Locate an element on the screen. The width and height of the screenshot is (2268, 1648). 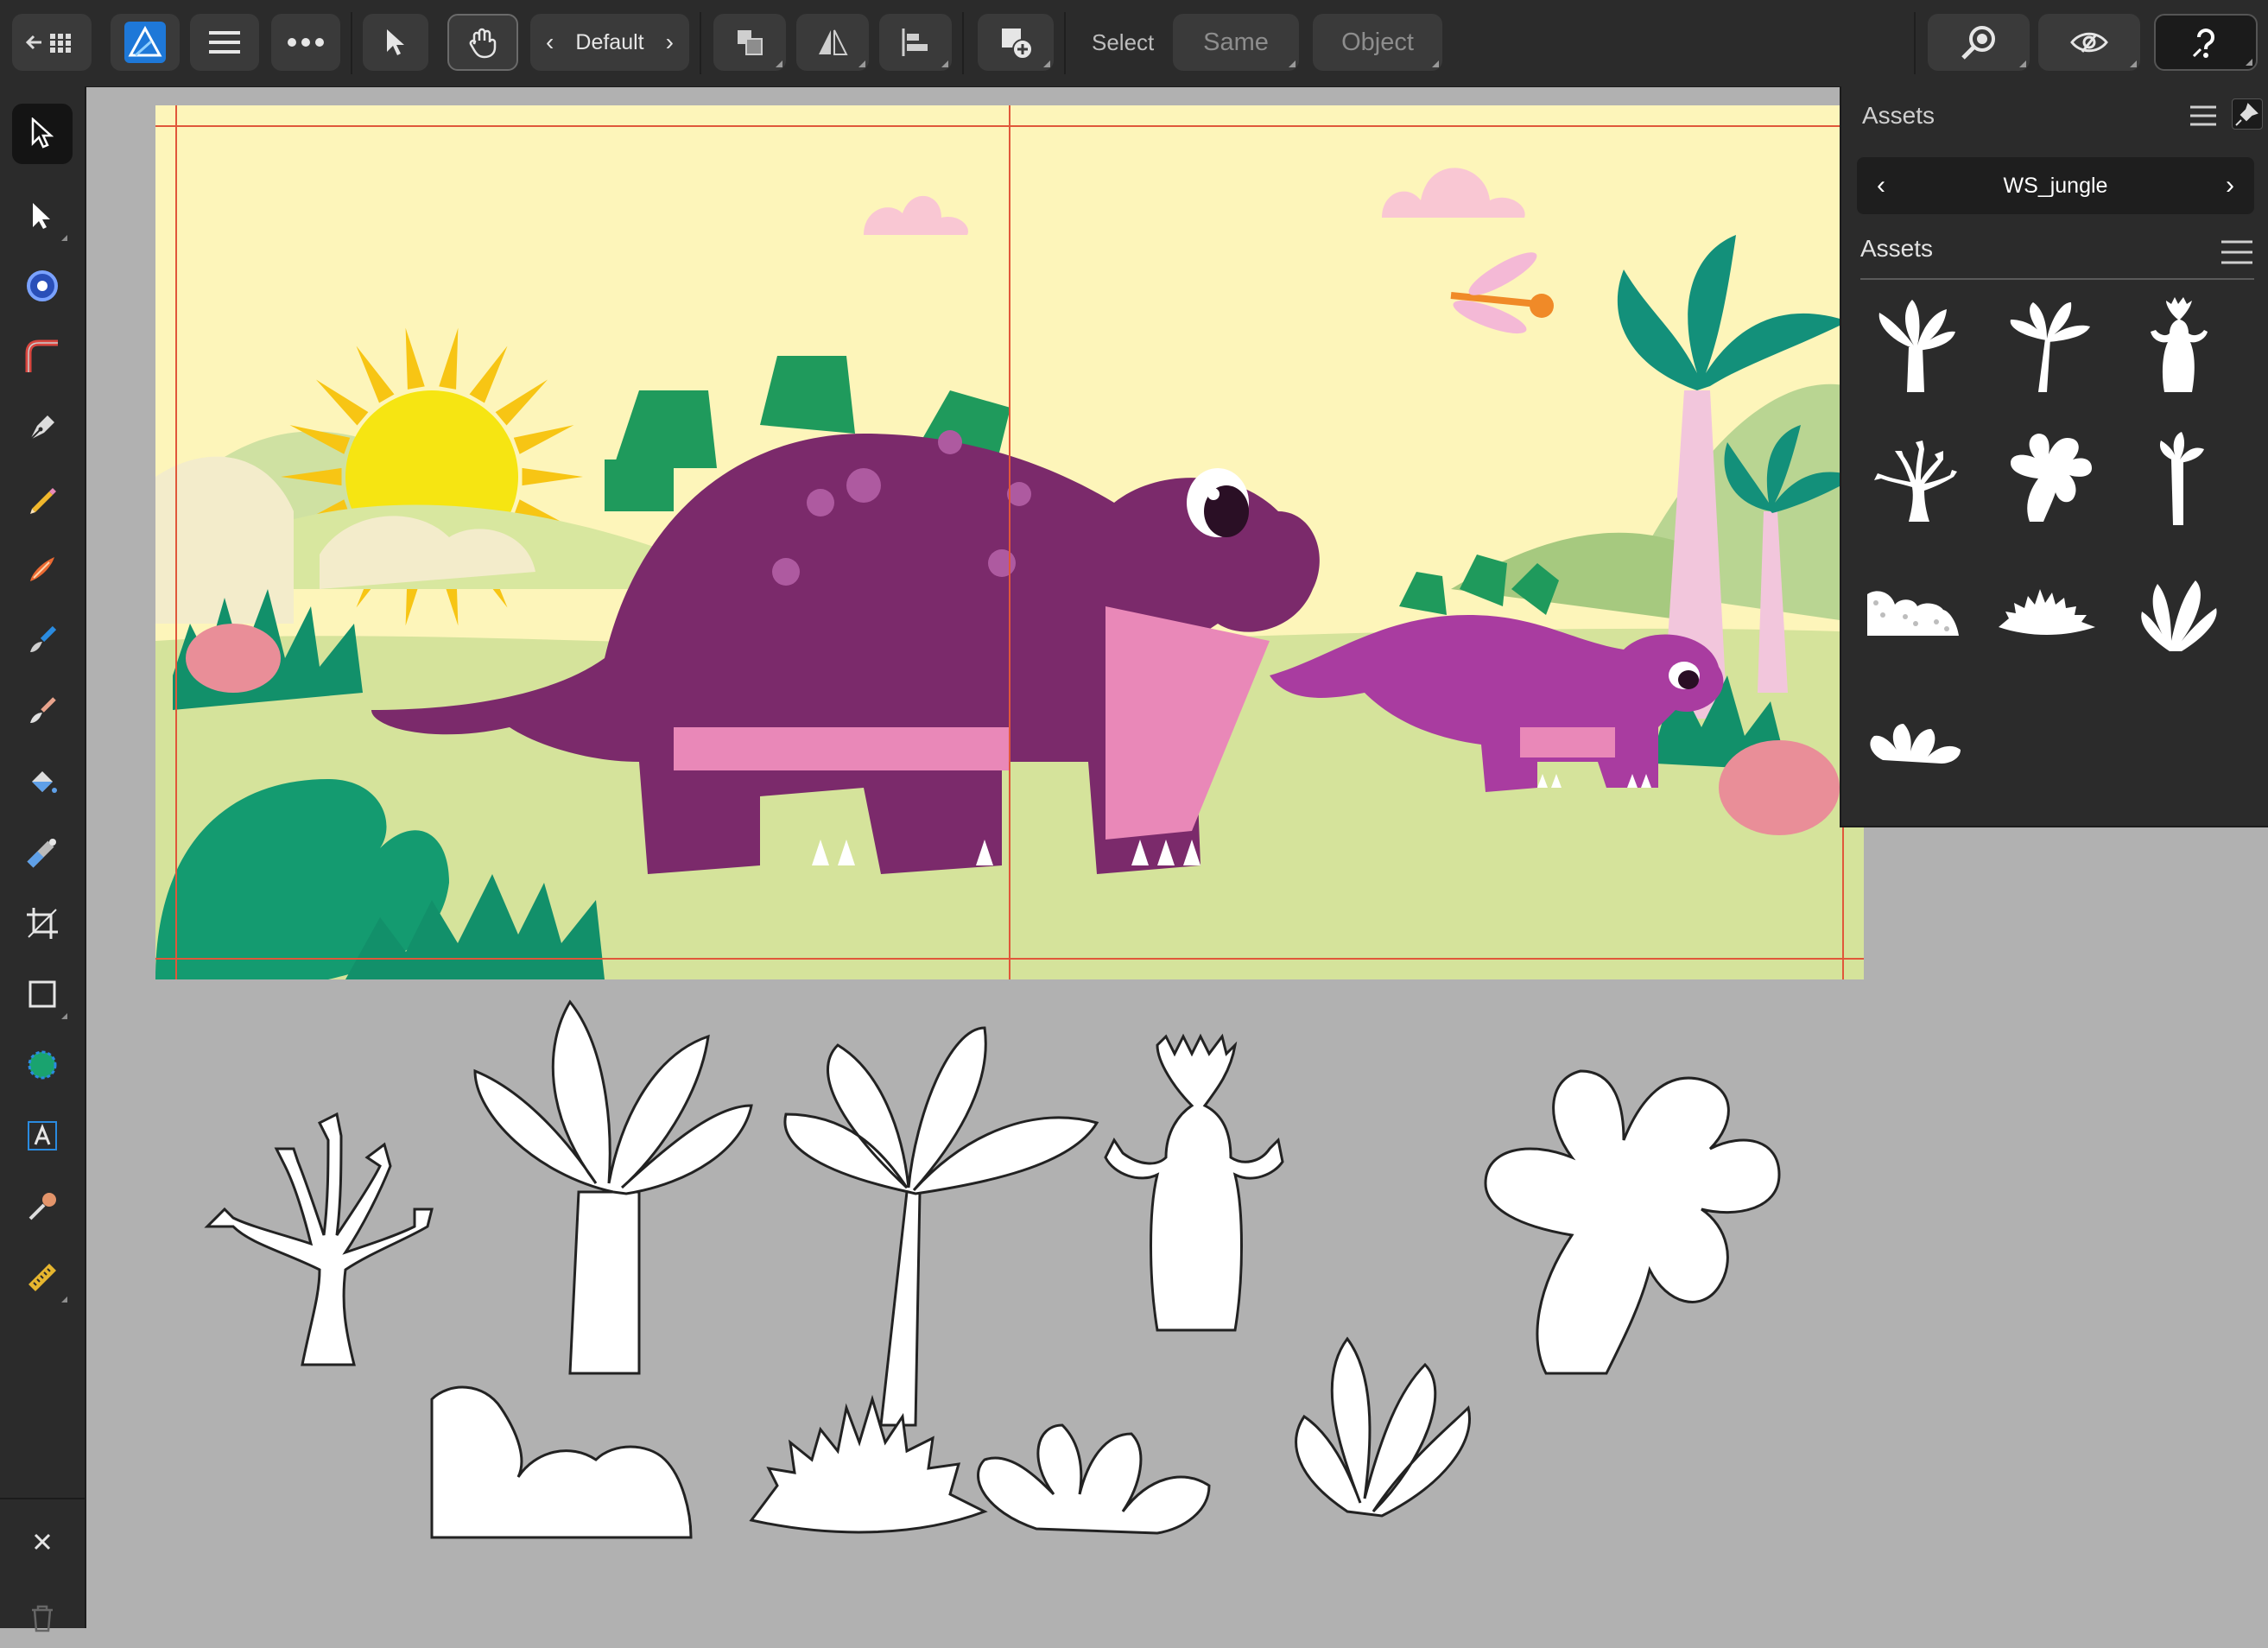
select-label: Select is located at coordinates (1123, 42).